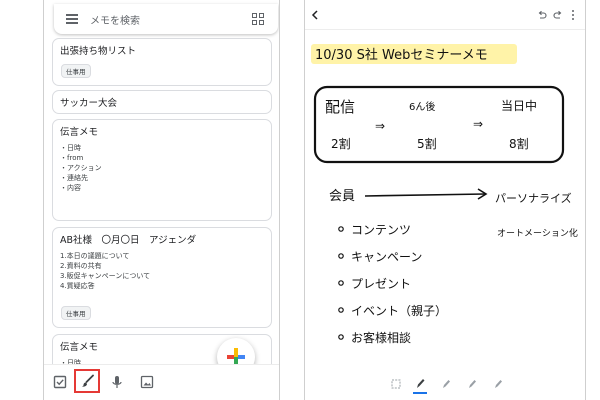  I want to click on note-line: 1.本日の議題について, so click(95, 256).